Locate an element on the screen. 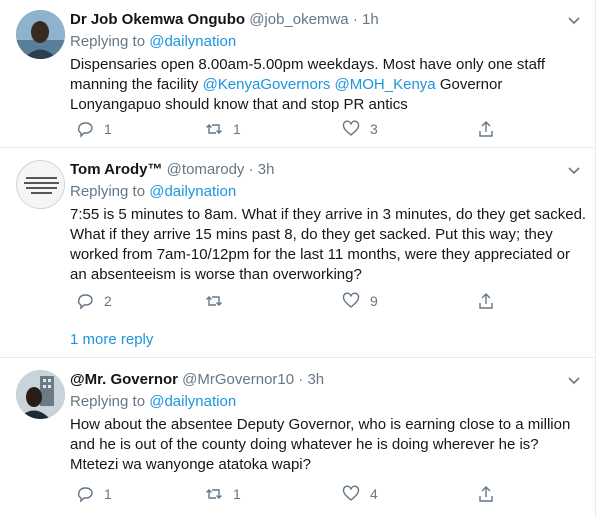 The width and height of the screenshot is (603, 518). tweet-actions: 1 1 4 is located at coordinates (290, 494).